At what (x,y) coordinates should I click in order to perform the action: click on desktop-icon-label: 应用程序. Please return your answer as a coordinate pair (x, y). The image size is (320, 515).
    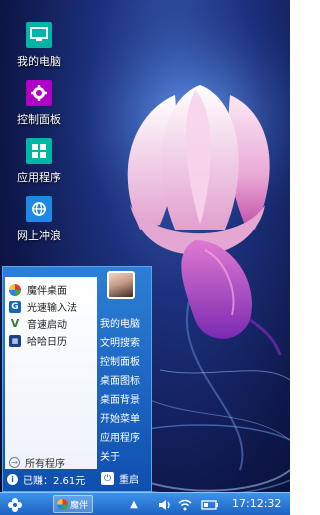
    Looking at the image, I should click on (39, 177).